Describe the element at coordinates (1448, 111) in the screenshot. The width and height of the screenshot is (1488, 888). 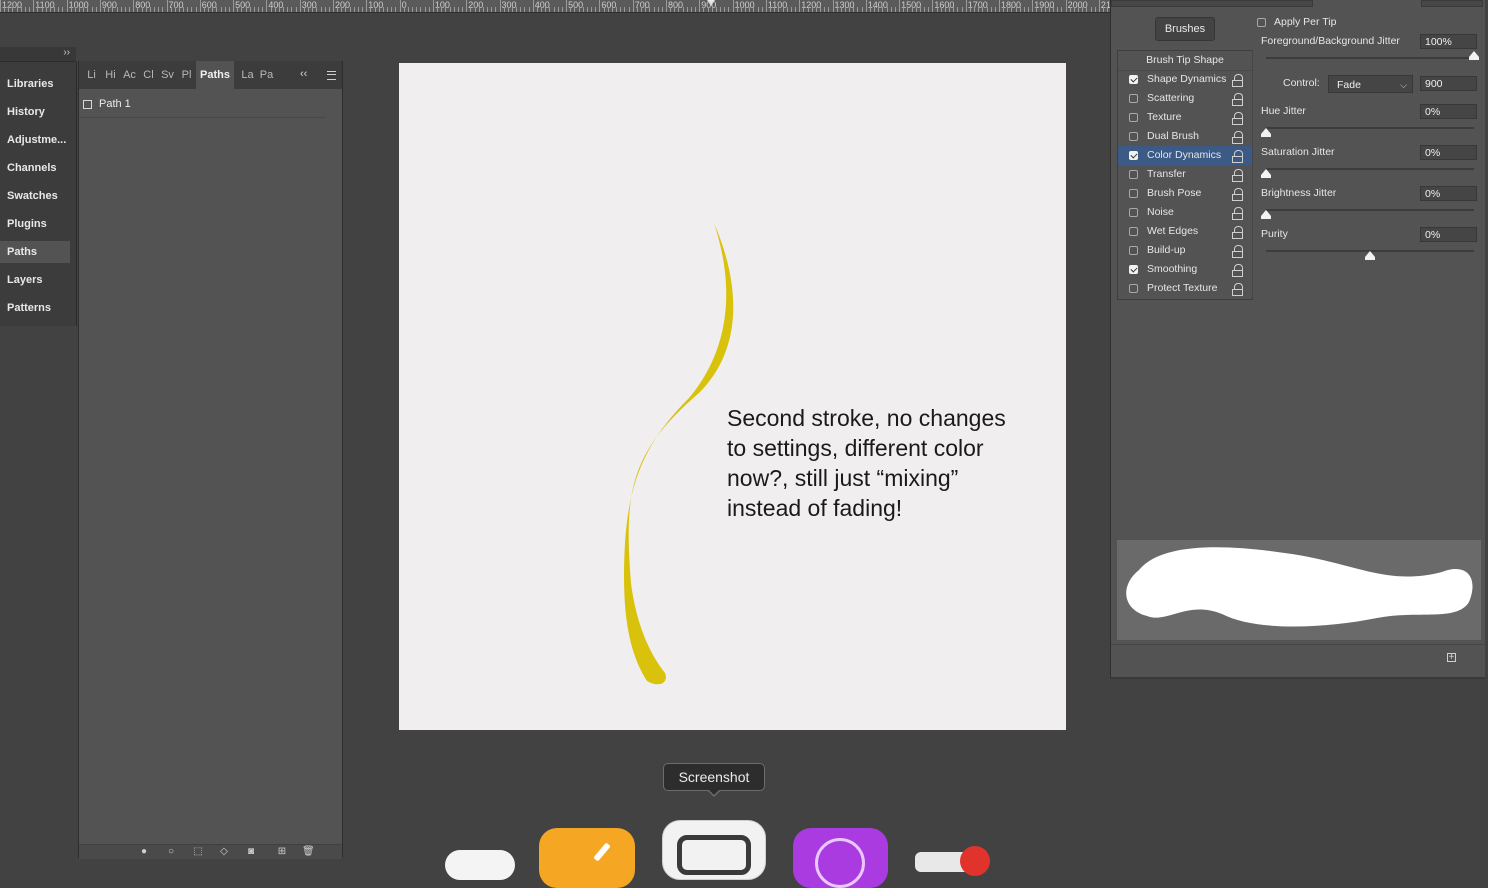
I see `hue-jitter-field: 0%` at that location.